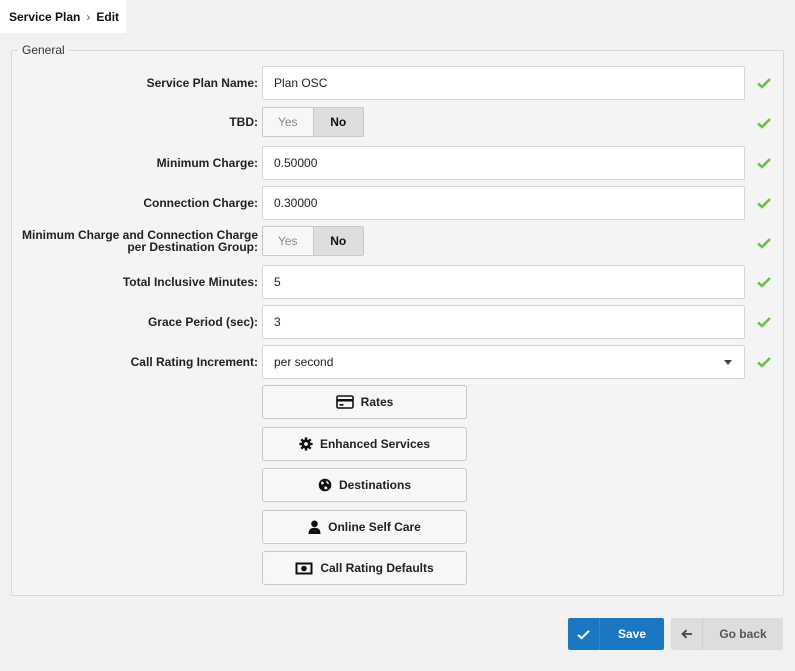  I want to click on call-rating-defaults-button-label: Call Rating Defaults, so click(377, 568).